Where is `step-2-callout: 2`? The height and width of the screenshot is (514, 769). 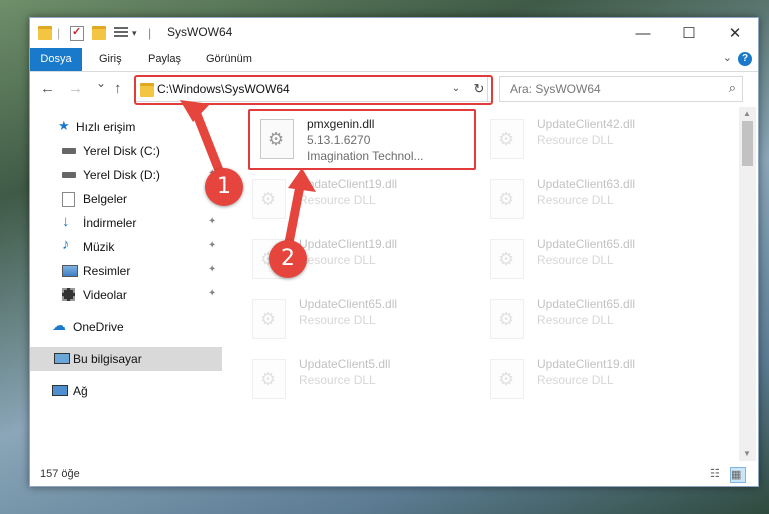 step-2-callout: 2 is located at coordinates (288, 259).